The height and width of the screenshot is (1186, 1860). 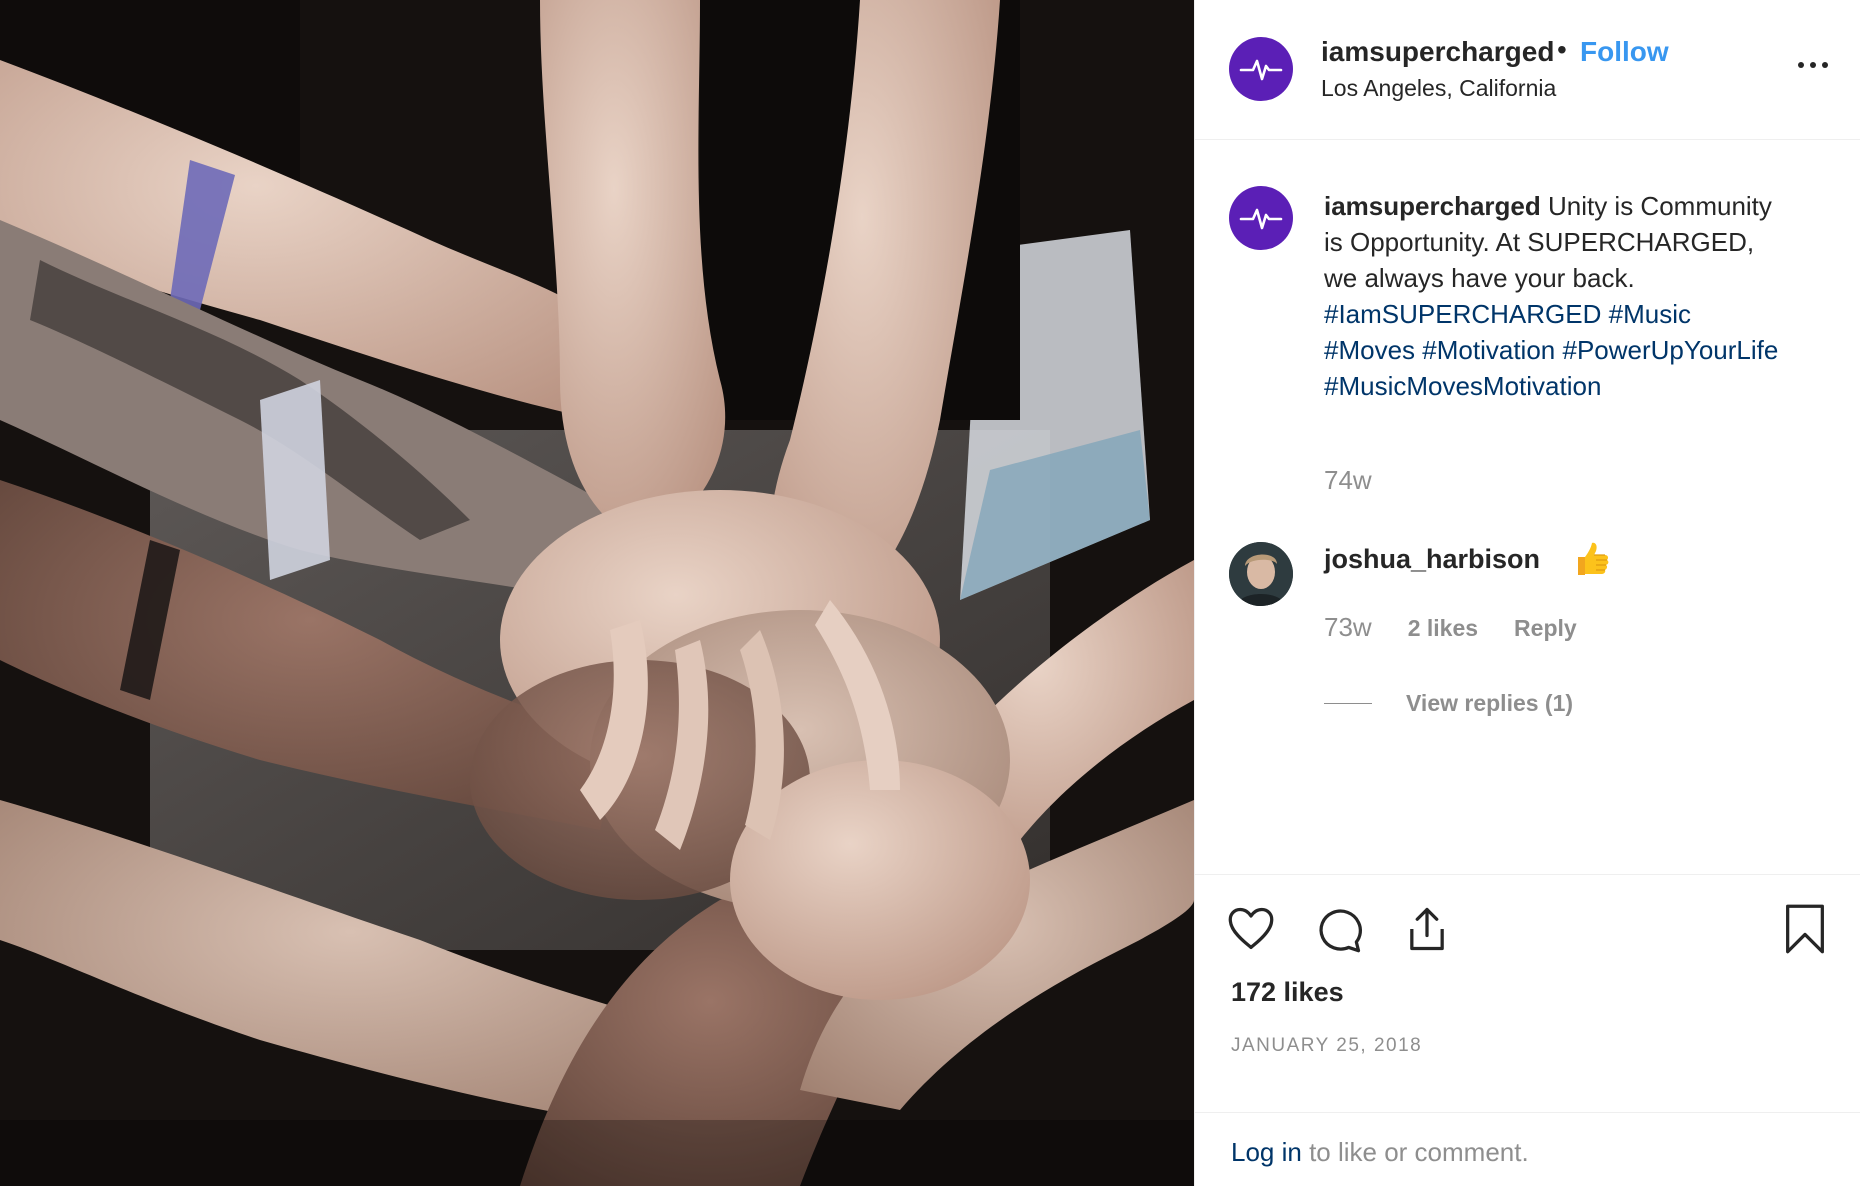 I want to click on view-replies-label: View replies (1), so click(x=1490, y=703).